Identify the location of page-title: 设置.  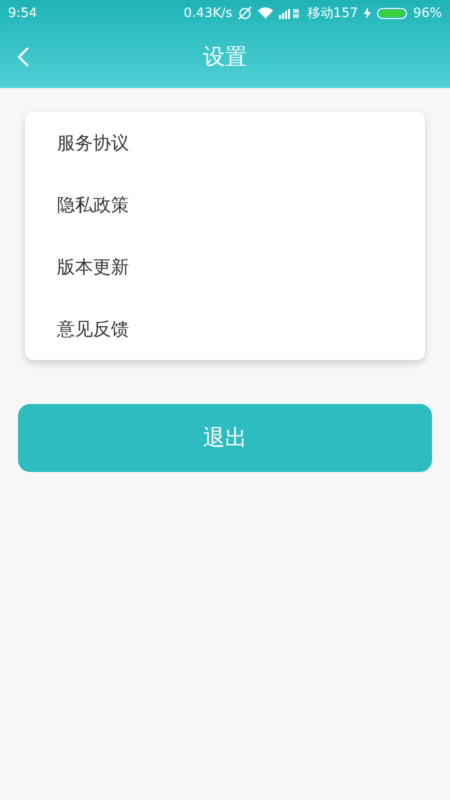
(225, 58).